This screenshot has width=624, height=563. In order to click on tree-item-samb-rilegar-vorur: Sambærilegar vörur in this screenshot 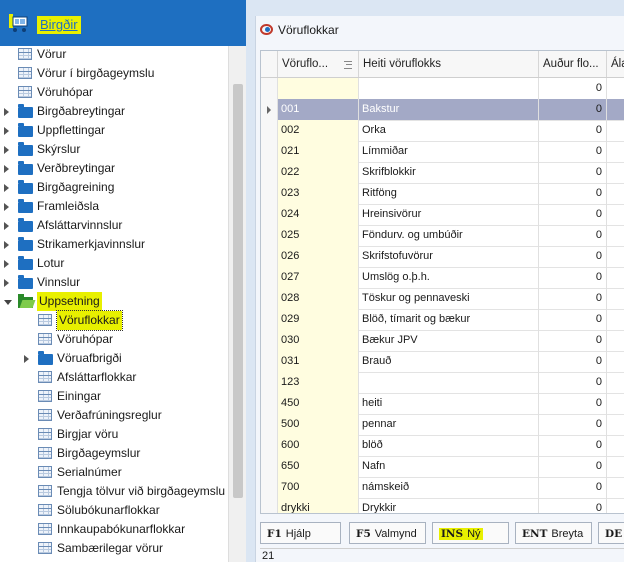, I will do `click(114, 548)`.